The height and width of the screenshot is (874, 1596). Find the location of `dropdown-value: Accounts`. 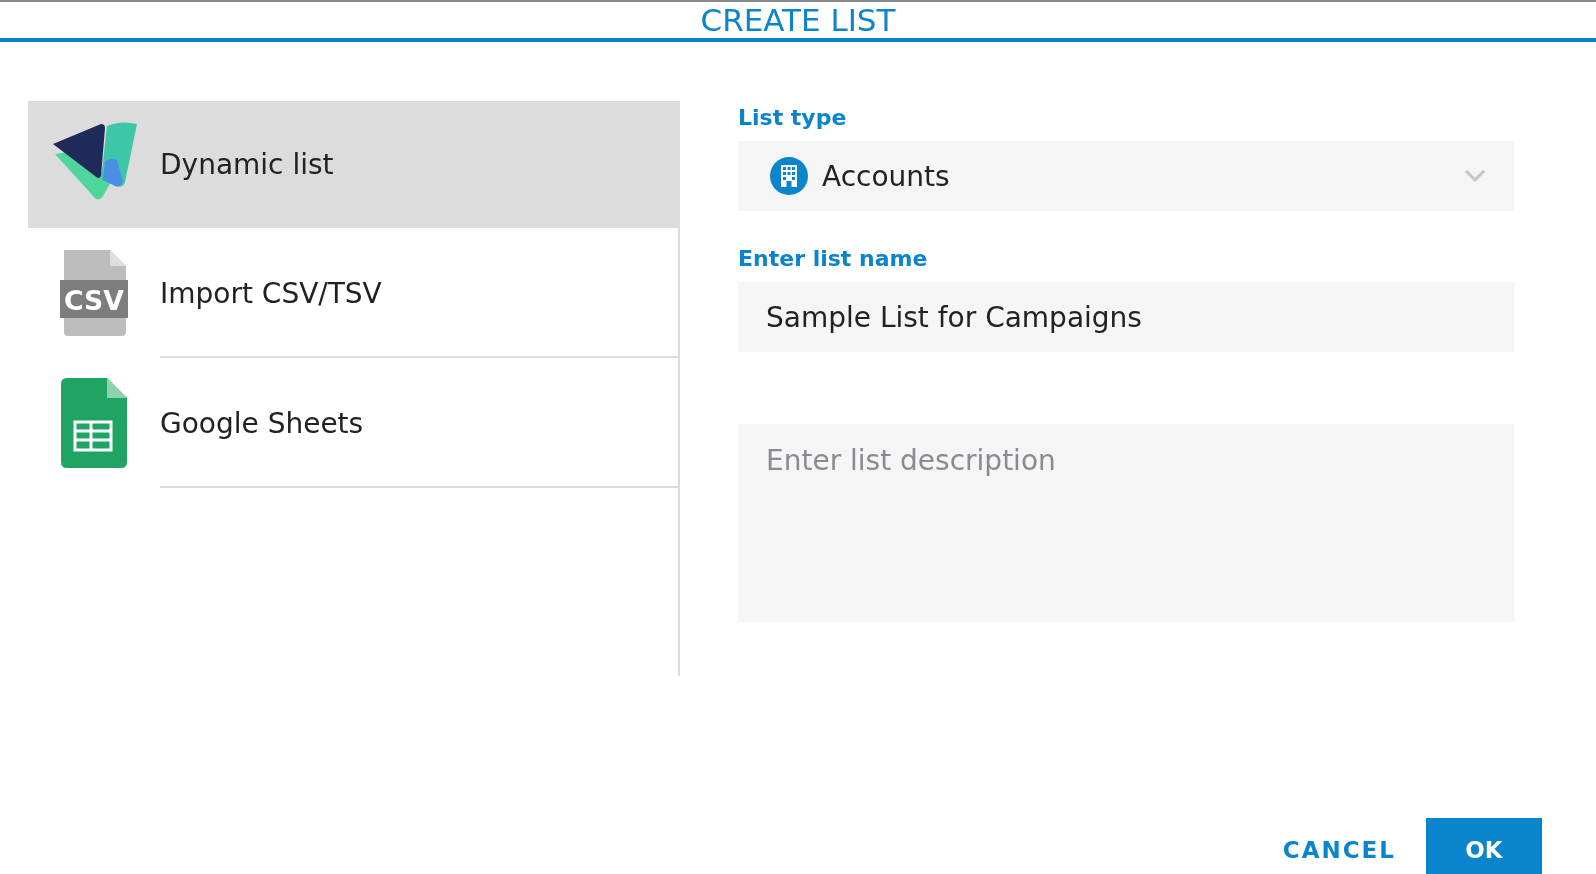

dropdown-value: Accounts is located at coordinates (886, 176).